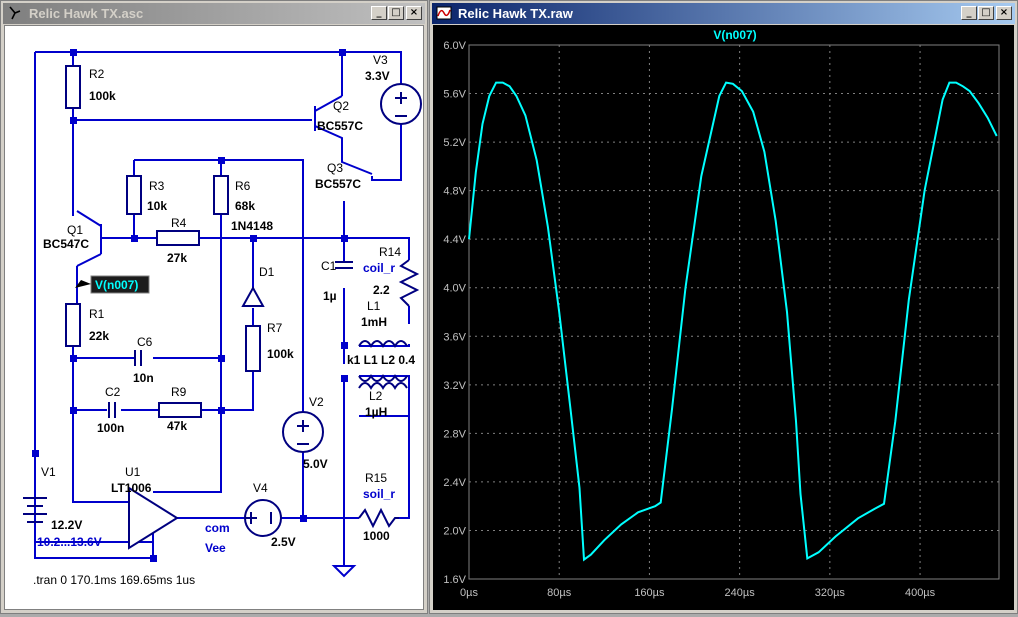 This screenshot has width=1018, height=617. Describe the element at coordinates (179, 223) in the screenshot. I see `r4-name: R4` at that location.